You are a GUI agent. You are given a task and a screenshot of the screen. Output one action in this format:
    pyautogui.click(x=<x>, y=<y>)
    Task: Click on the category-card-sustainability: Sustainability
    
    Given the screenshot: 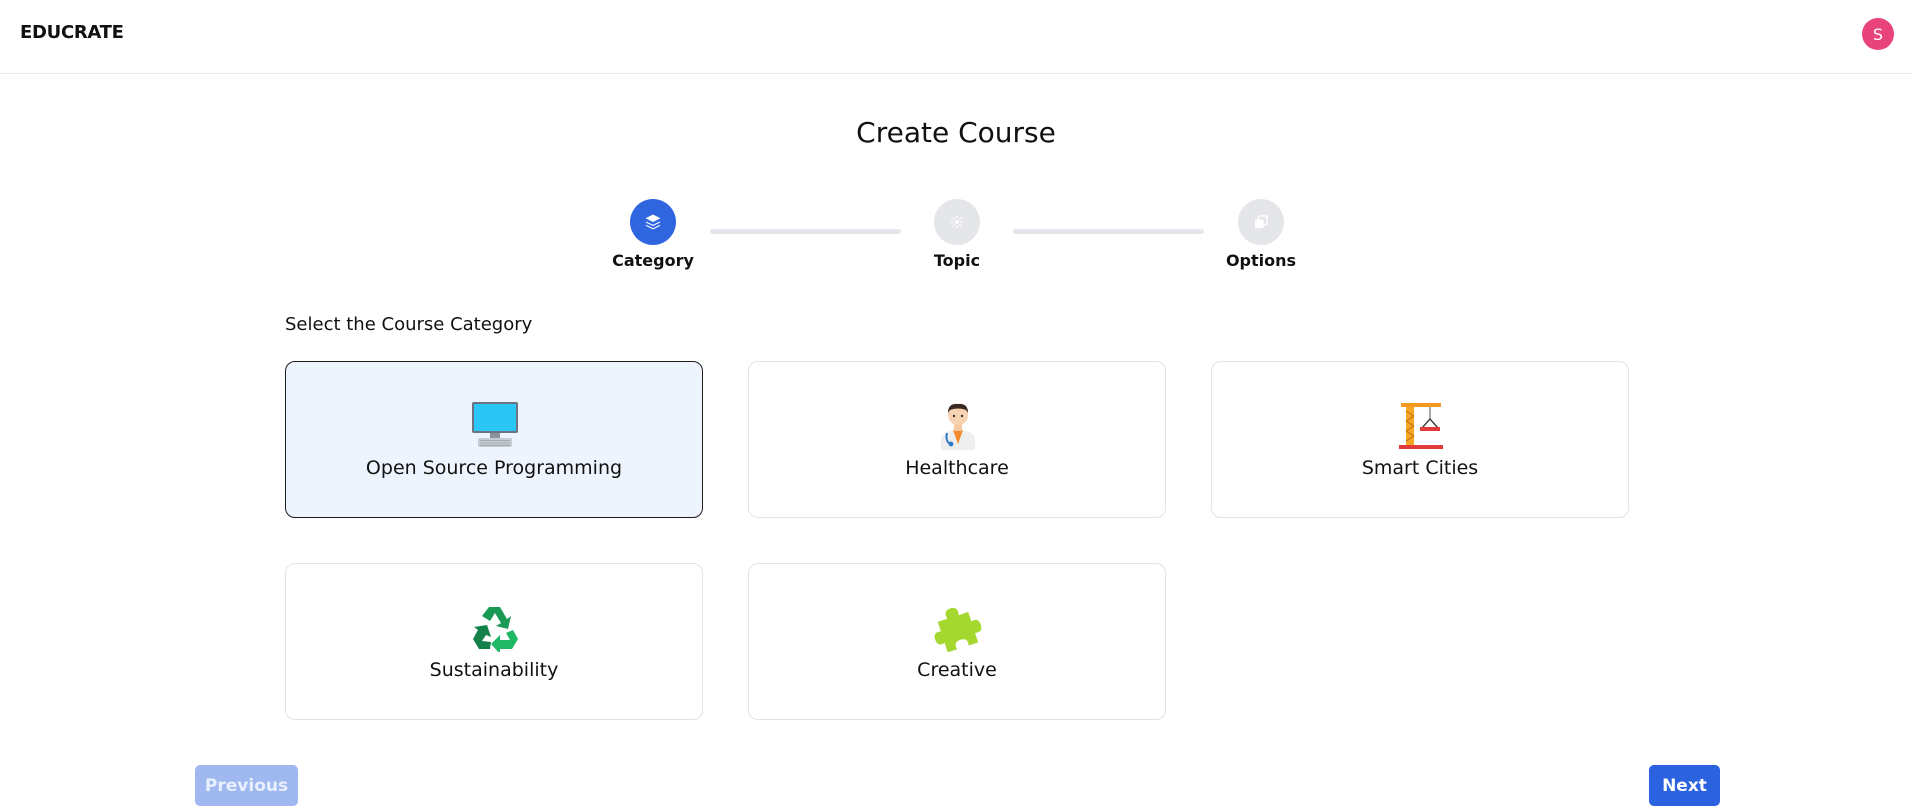 What is the action you would take?
    pyautogui.click(x=494, y=641)
    